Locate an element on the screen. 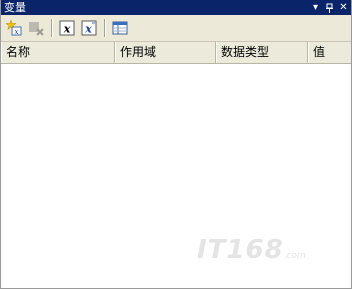 The image size is (352, 289). add-variable-button: x is located at coordinates (14, 28).